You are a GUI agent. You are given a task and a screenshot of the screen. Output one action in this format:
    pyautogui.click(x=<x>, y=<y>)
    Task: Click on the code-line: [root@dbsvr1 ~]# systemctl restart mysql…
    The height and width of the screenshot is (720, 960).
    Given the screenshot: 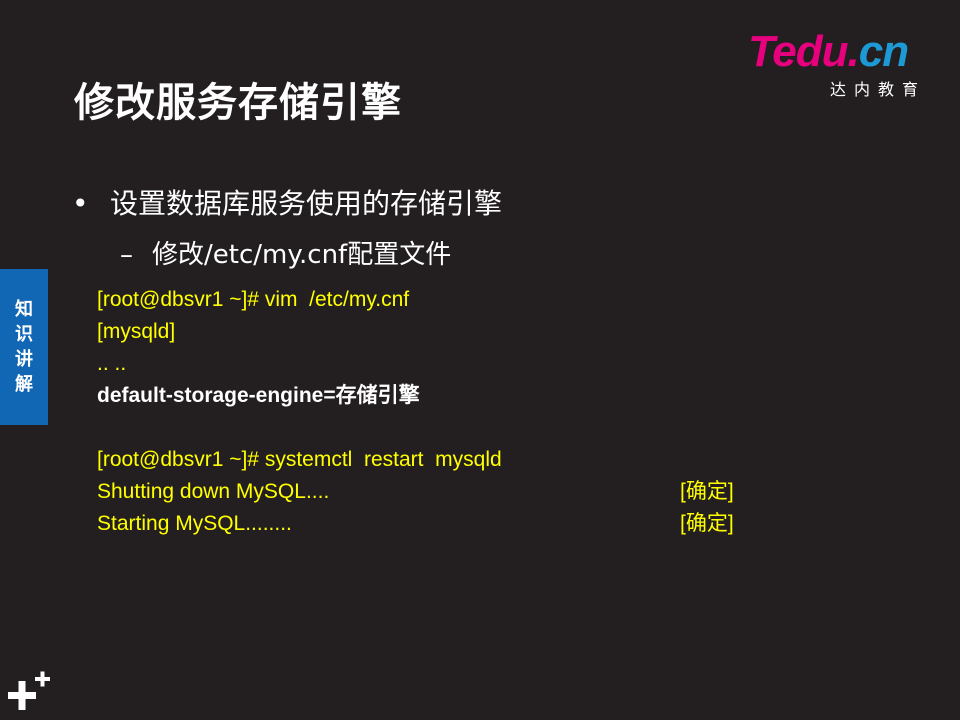 What is the action you would take?
    pyautogui.click(x=299, y=459)
    